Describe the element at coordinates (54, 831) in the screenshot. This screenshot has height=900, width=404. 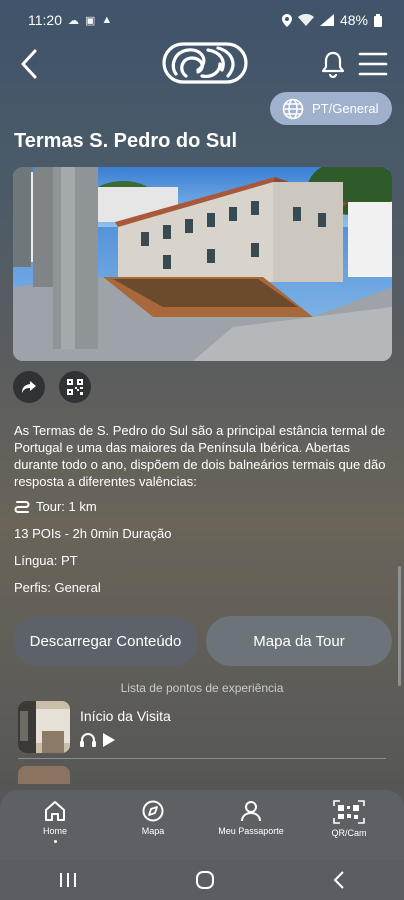
I see `nav-label-home: Home` at that location.